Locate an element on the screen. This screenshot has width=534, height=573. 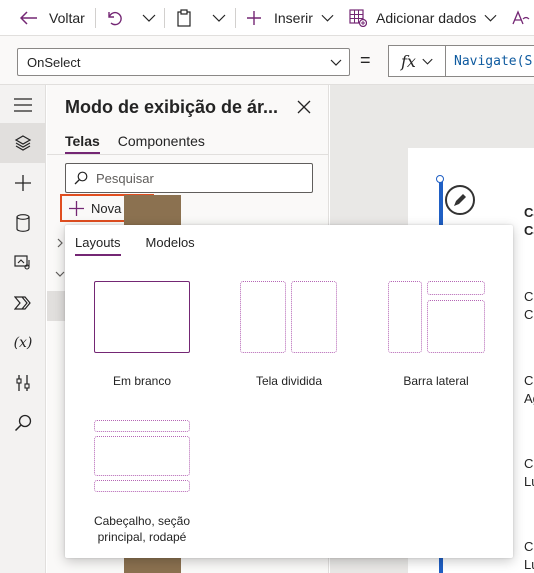
clipboard-icon is located at coordinates (184, 18).